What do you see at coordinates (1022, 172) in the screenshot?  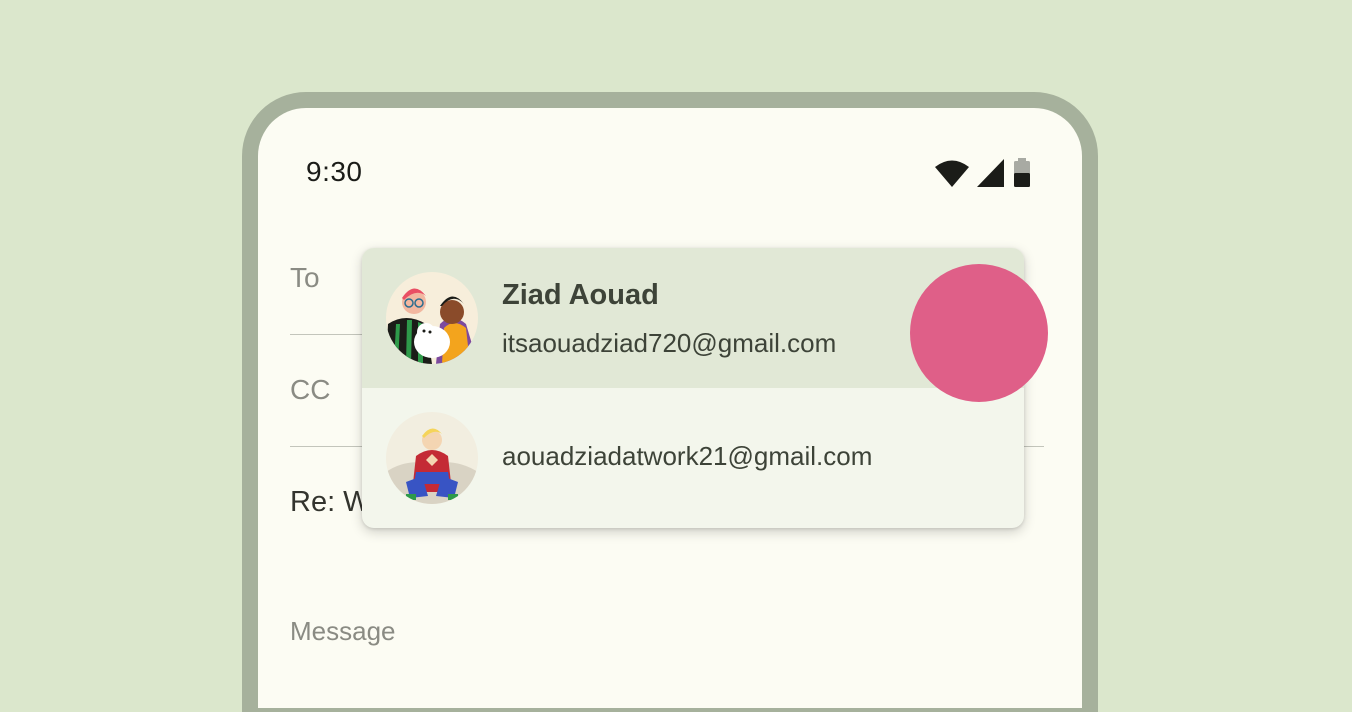 I see `battery-icon` at bounding box center [1022, 172].